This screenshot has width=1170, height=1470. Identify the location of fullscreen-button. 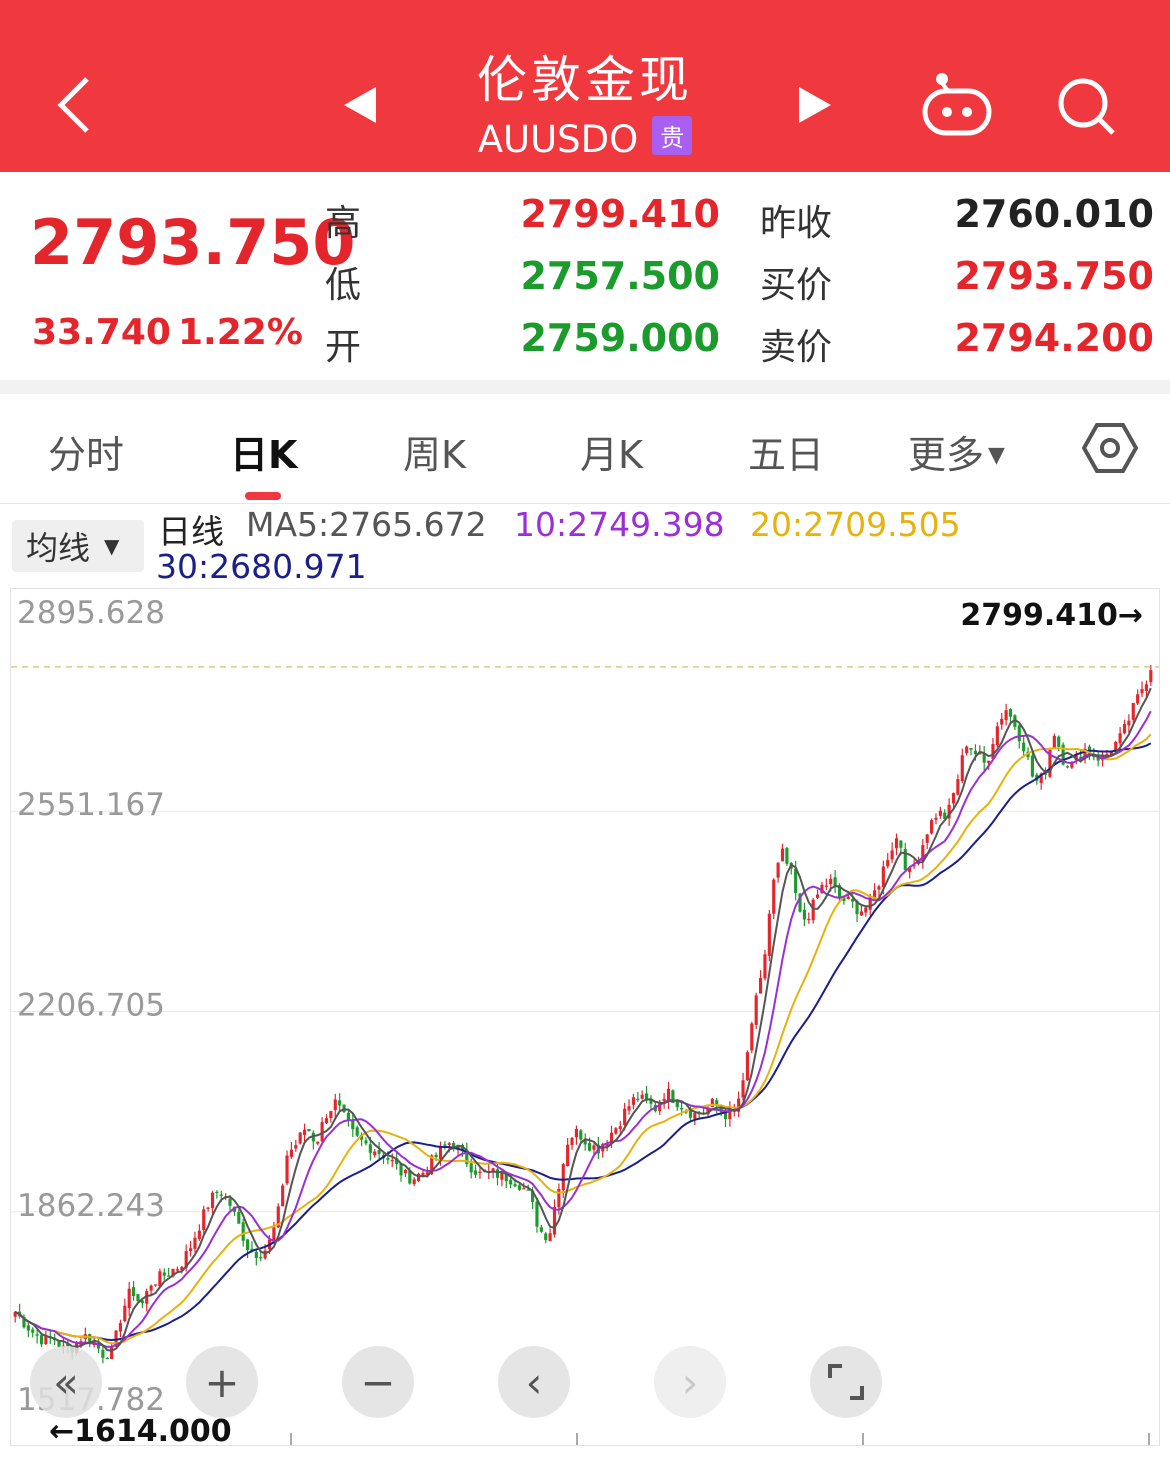
(846, 1382).